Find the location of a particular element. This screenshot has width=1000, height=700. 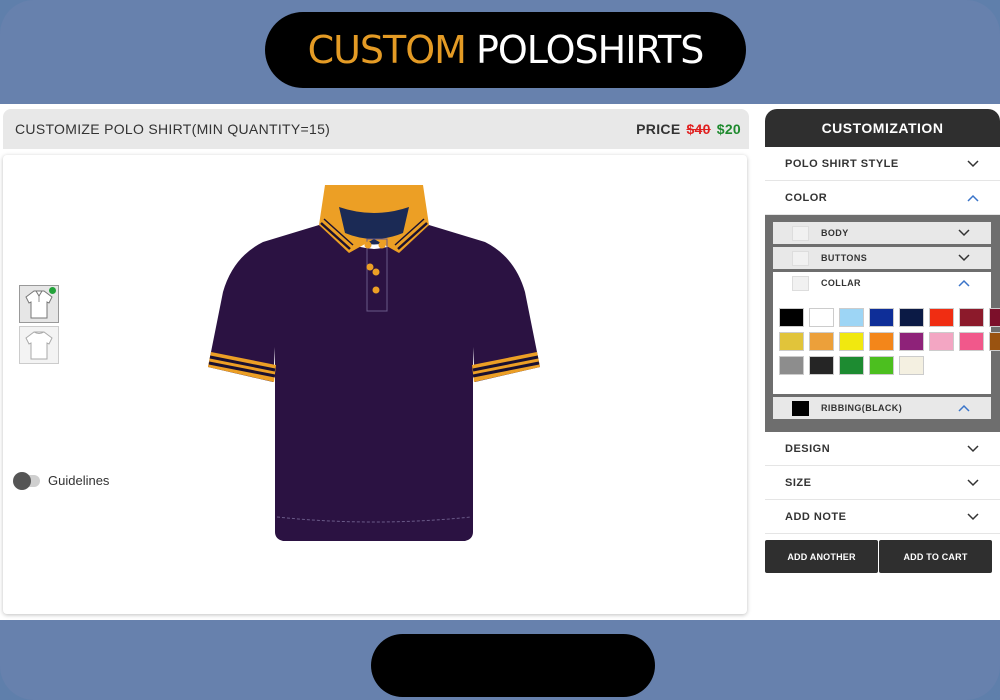

accordion-size: SIZE is located at coordinates (882, 483).